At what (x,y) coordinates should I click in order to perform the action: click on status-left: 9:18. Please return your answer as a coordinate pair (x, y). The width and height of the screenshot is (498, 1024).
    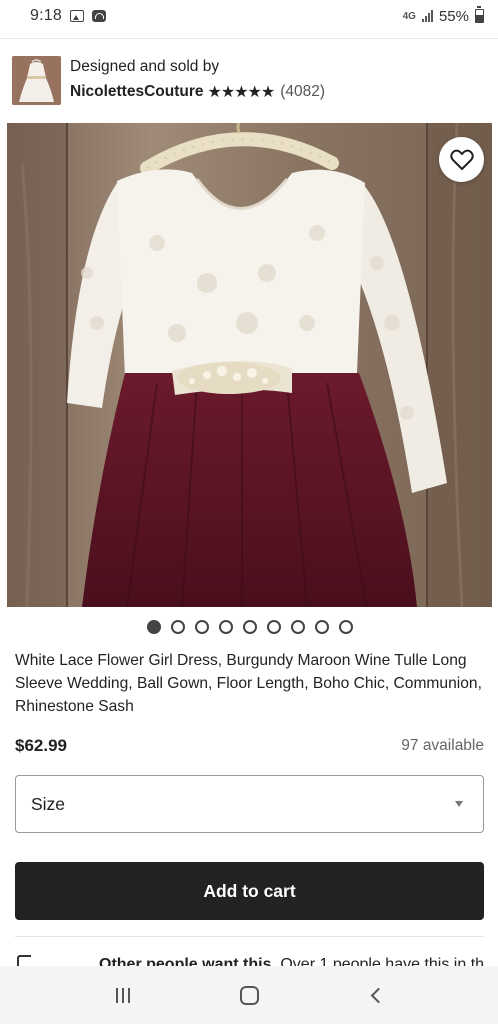
    Looking at the image, I should click on (68, 16).